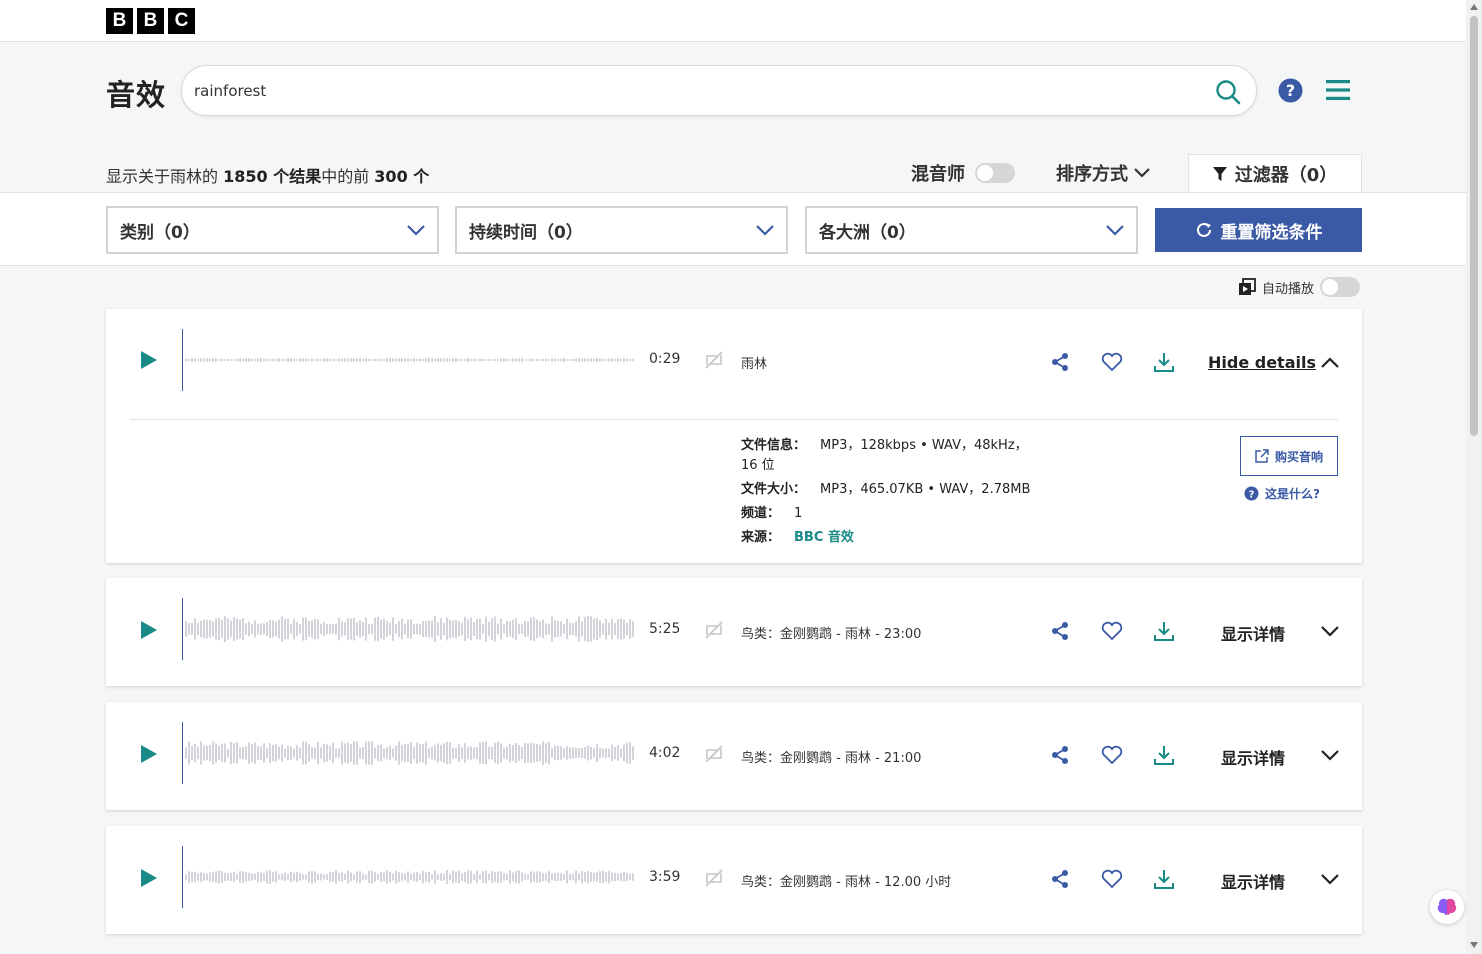 The image size is (1482, 954). I want to click on divider, so click(734, 419).